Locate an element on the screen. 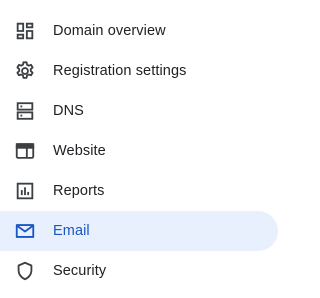 The height and width of the screenshot is (298, 320). dashboard-icon is located at coordinates (25, 31).